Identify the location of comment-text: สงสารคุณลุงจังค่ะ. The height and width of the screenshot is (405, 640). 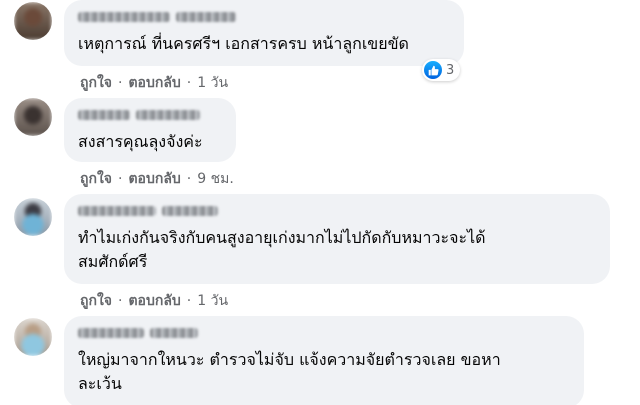
(140, 141).